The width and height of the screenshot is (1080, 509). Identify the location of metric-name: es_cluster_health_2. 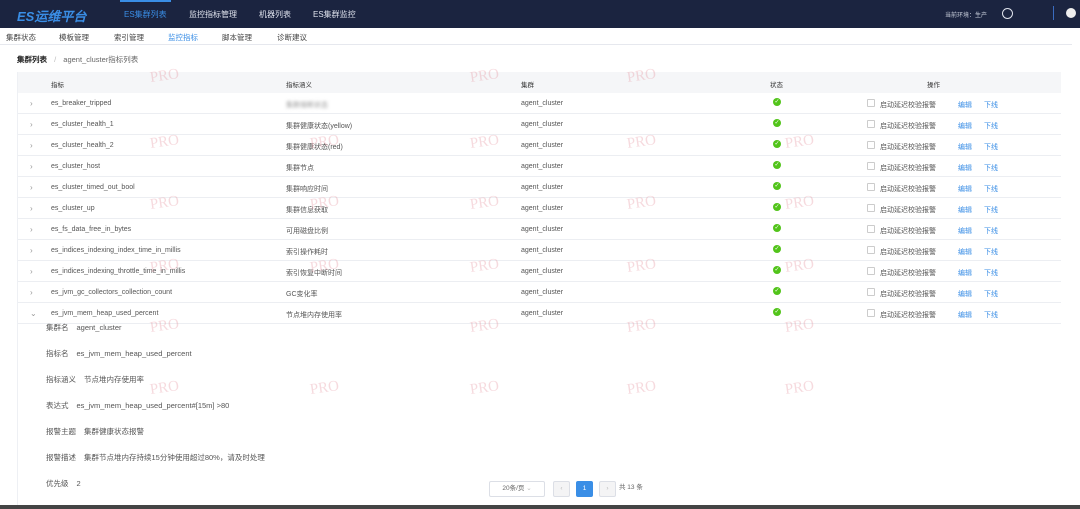
(82, 145).